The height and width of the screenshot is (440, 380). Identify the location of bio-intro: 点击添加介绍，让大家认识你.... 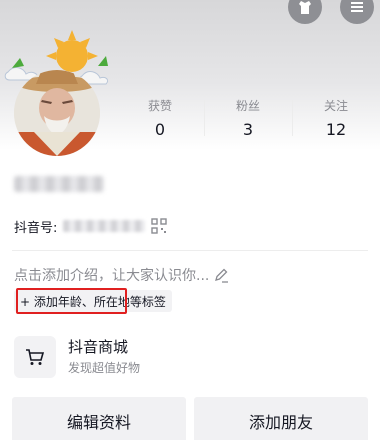
(121, 275).